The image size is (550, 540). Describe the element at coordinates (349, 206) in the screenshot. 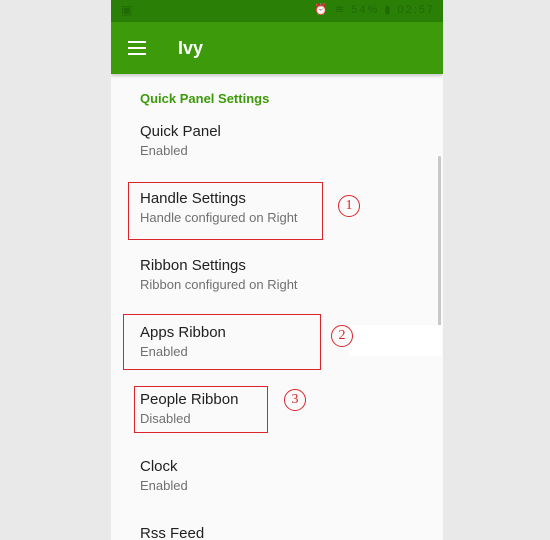

I see `annotation-number-1: 1` at that location.